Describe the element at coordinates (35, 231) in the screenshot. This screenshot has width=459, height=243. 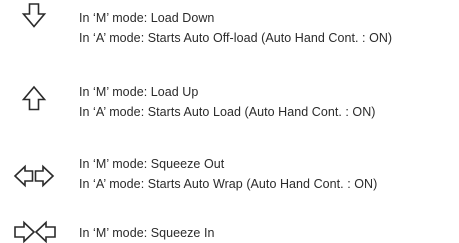
I see `arrows-inward-icon` at that location.